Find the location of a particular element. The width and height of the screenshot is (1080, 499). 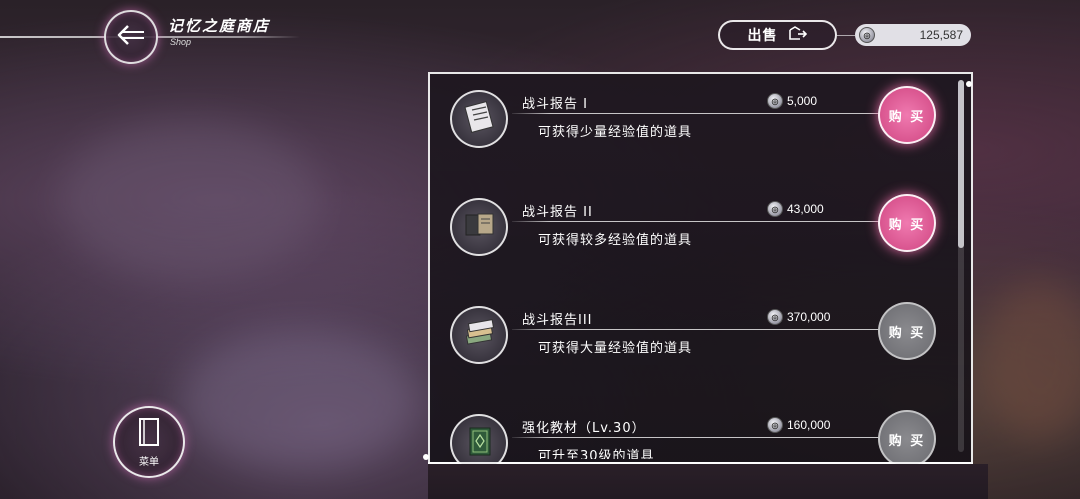

page-subtitle: Shop is located at coordinates (181, 42).